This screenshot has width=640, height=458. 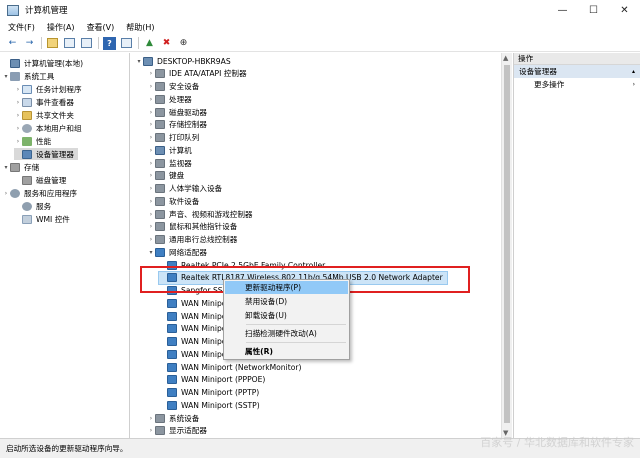 What do you see at coordinates (169, 163) in the screenshot?
I see `device-category: › 监视器` at bounding box center [169, 163].